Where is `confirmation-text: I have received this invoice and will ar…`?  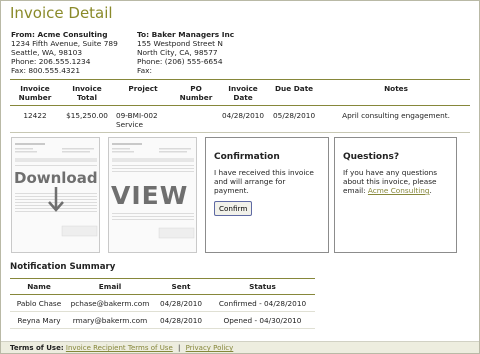
confirmation-text: I have received this invoice and will ar… is located at coordinates (264, 181).